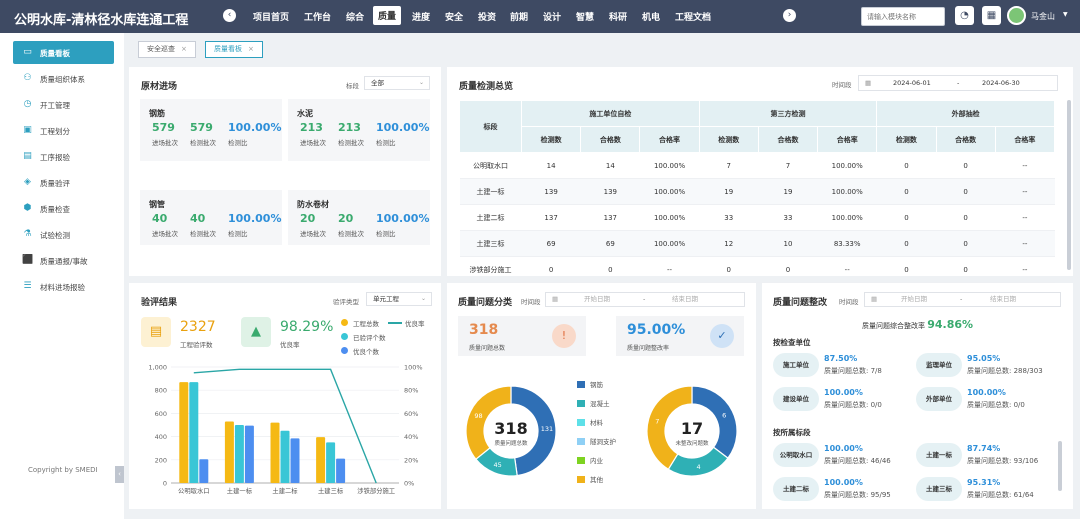  Describe the element at coordinates (421, 16) in the screenshot. I see `nav-item-progress: 进度` at that location.